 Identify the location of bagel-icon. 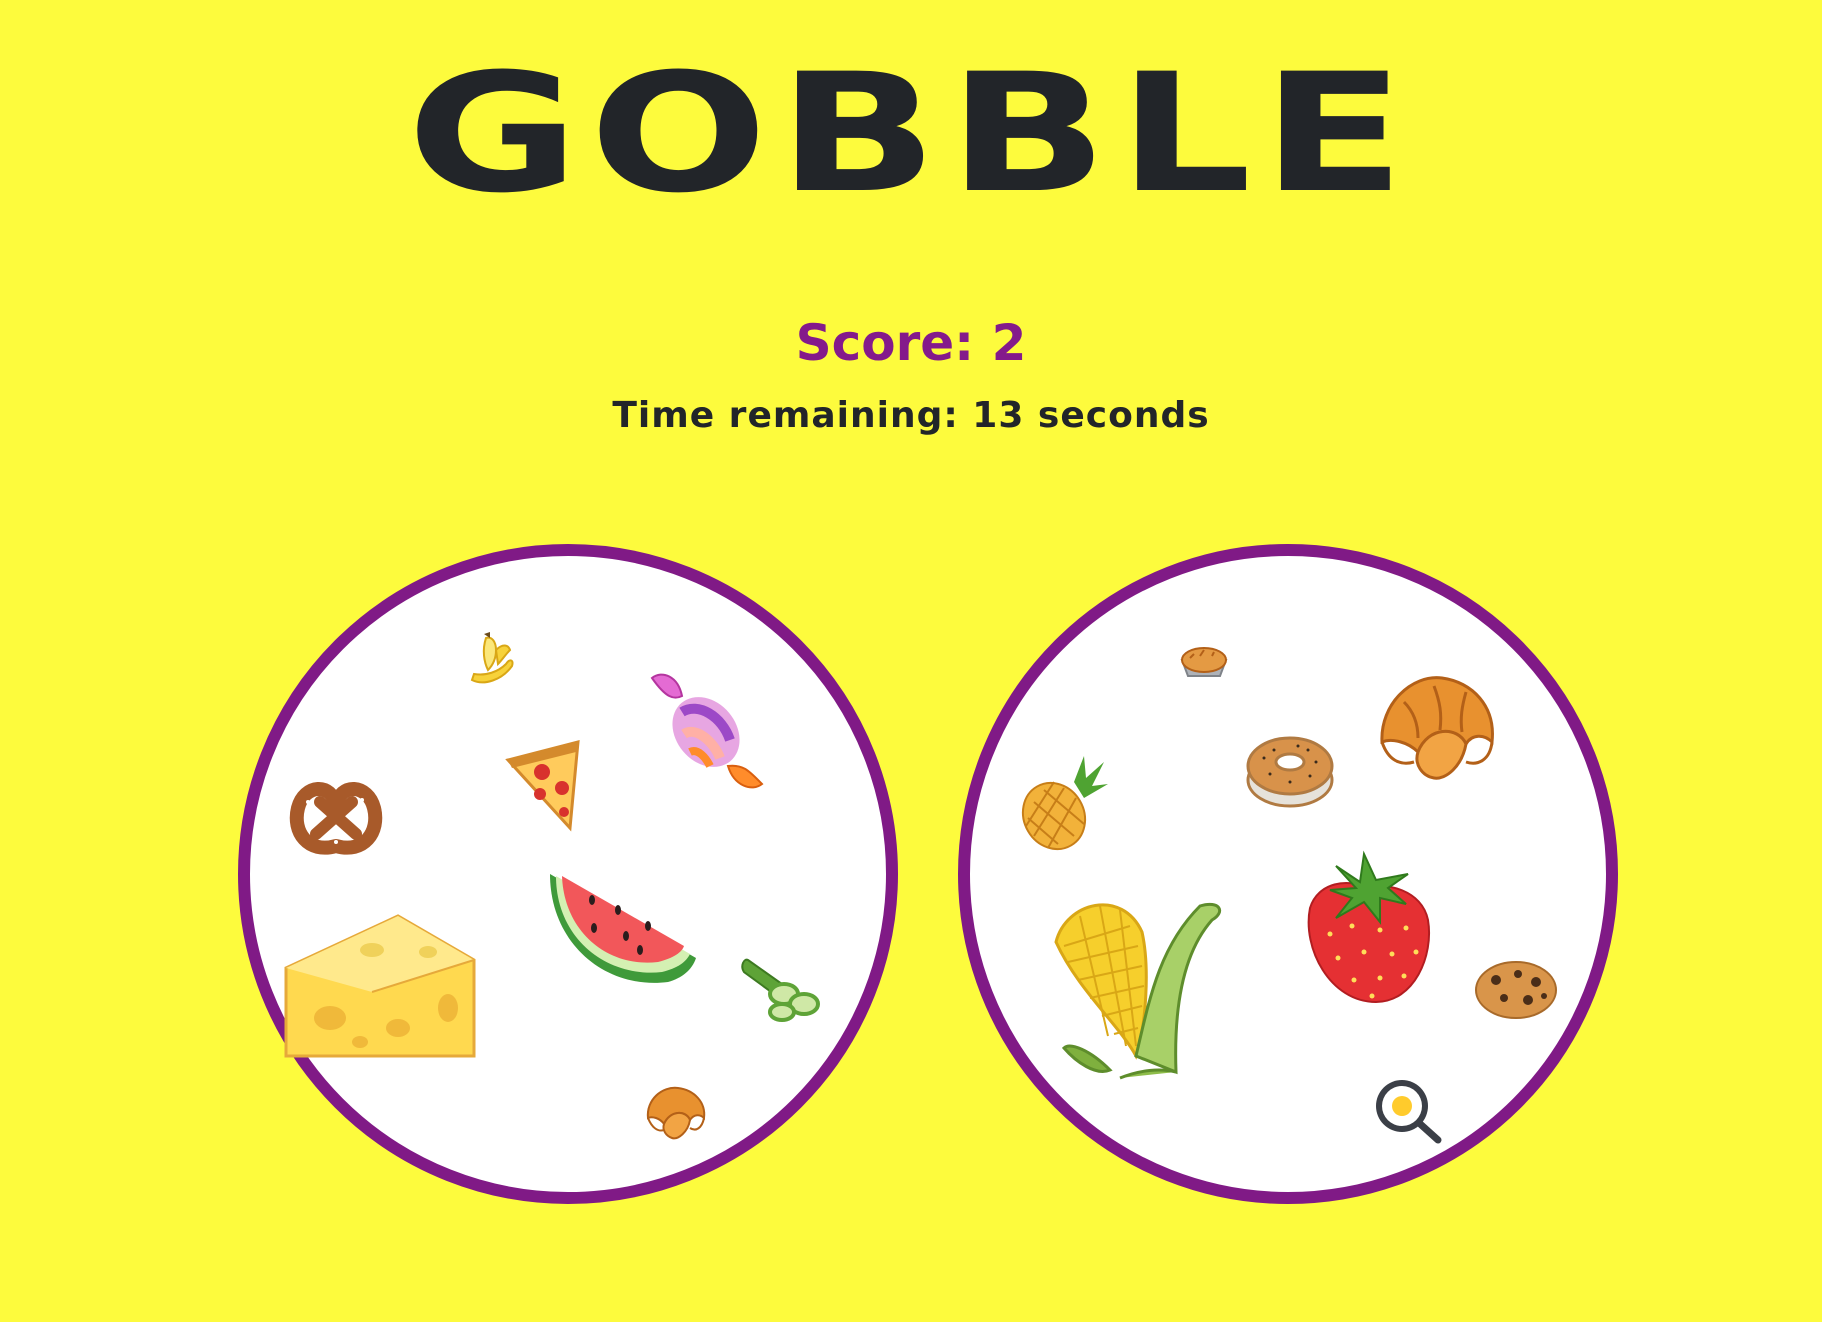
(1290, 772).